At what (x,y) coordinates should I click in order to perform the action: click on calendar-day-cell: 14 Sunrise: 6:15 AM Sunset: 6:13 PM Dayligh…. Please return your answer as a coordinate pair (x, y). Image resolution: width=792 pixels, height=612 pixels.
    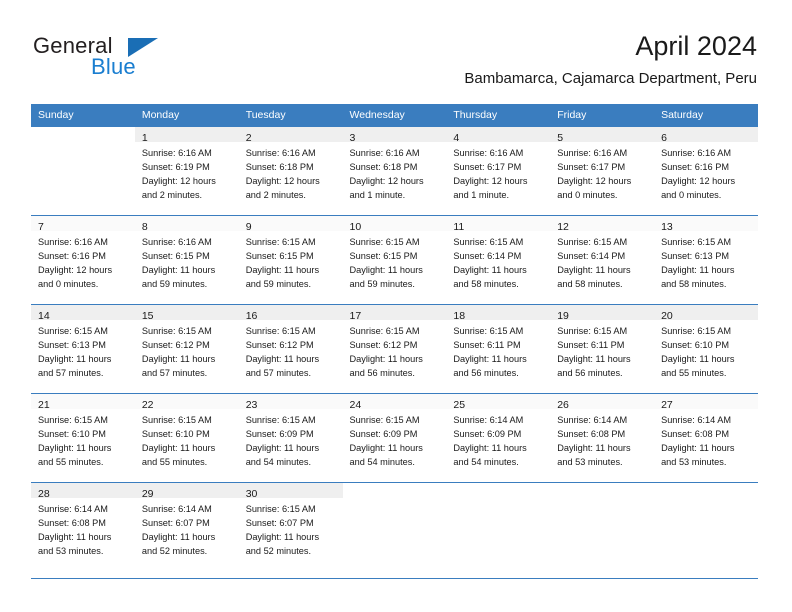
    Looking at the image, I should click on (83, 348).